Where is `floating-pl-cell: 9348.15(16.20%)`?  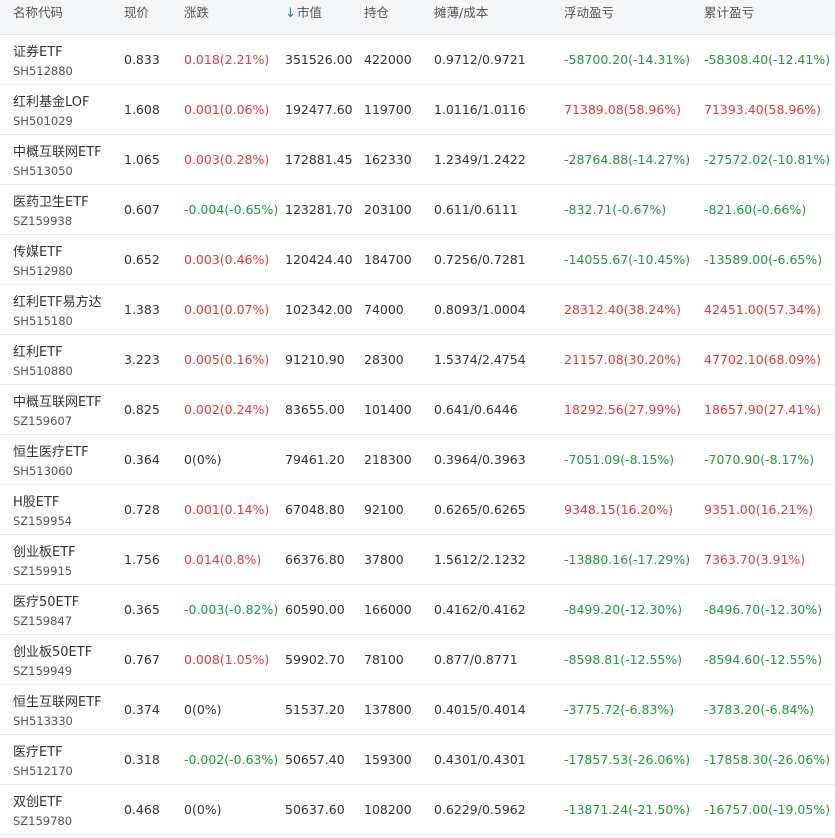
floating-pl-cell: 9348.15(16.20%) is located at coordinates (619, 509).